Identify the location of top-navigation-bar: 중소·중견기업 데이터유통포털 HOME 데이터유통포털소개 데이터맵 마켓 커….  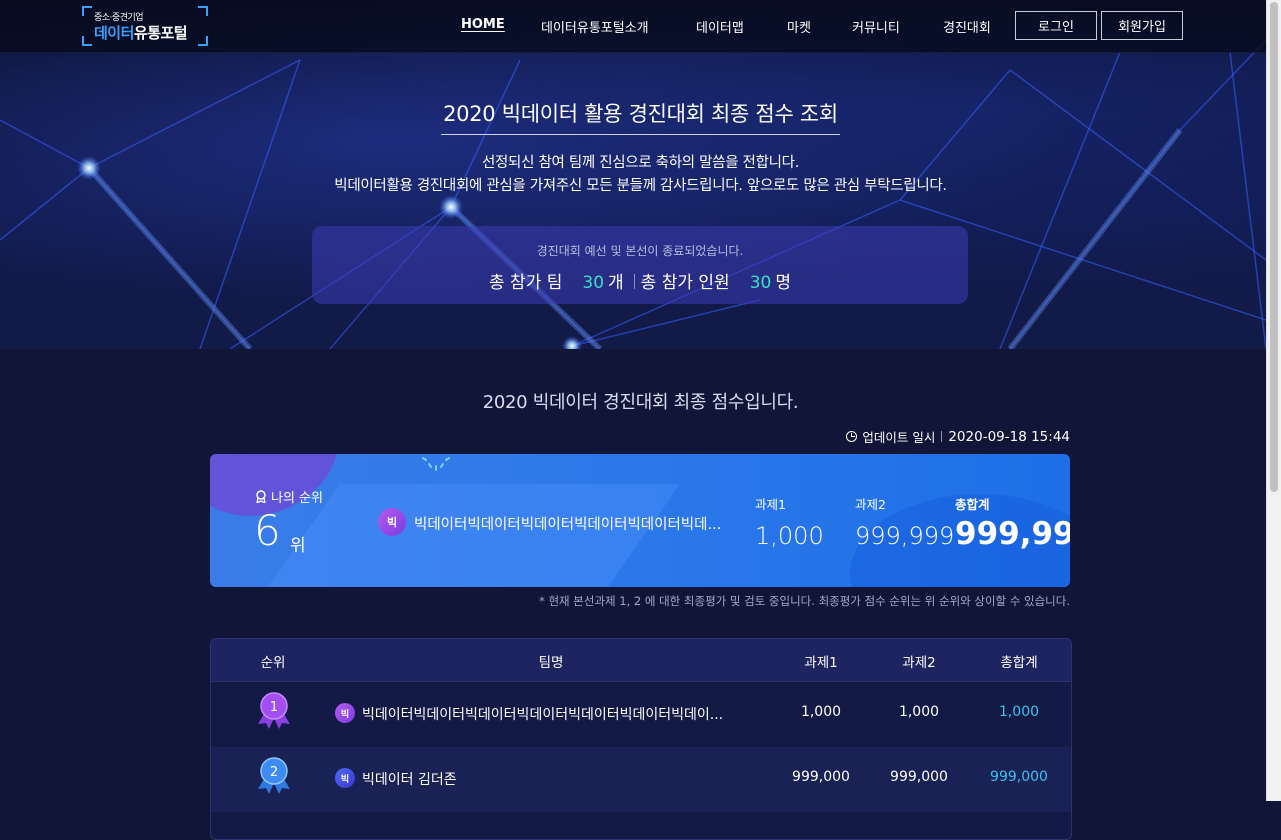
(633, 26).